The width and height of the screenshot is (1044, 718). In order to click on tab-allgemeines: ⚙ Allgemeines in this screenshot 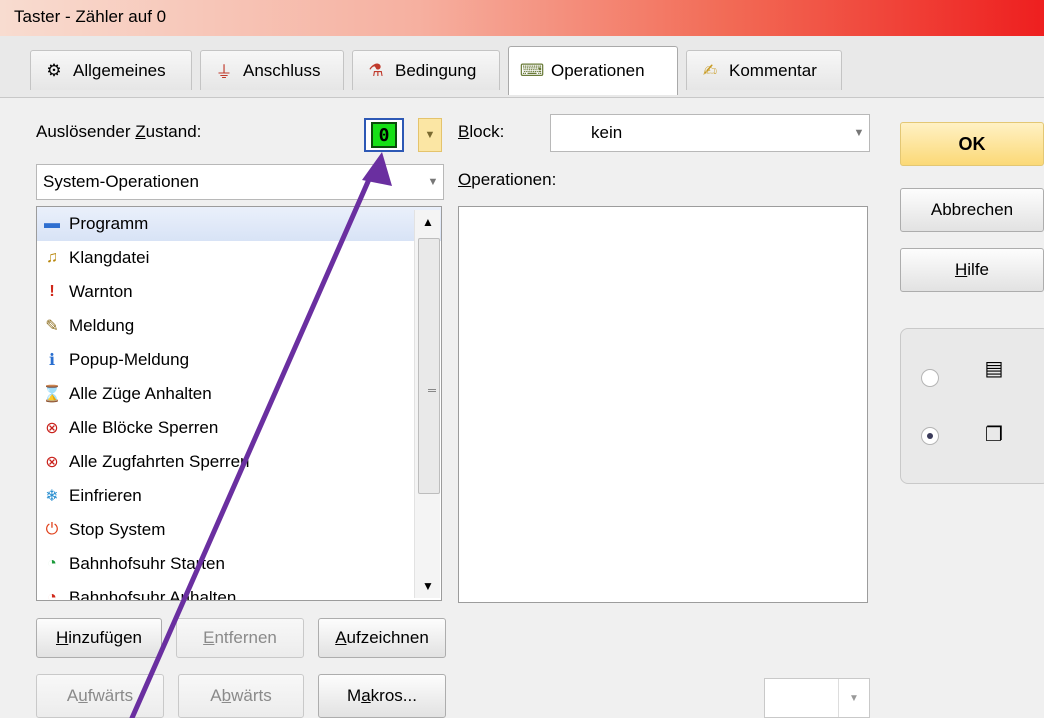, I will do `click(111, 70)`.